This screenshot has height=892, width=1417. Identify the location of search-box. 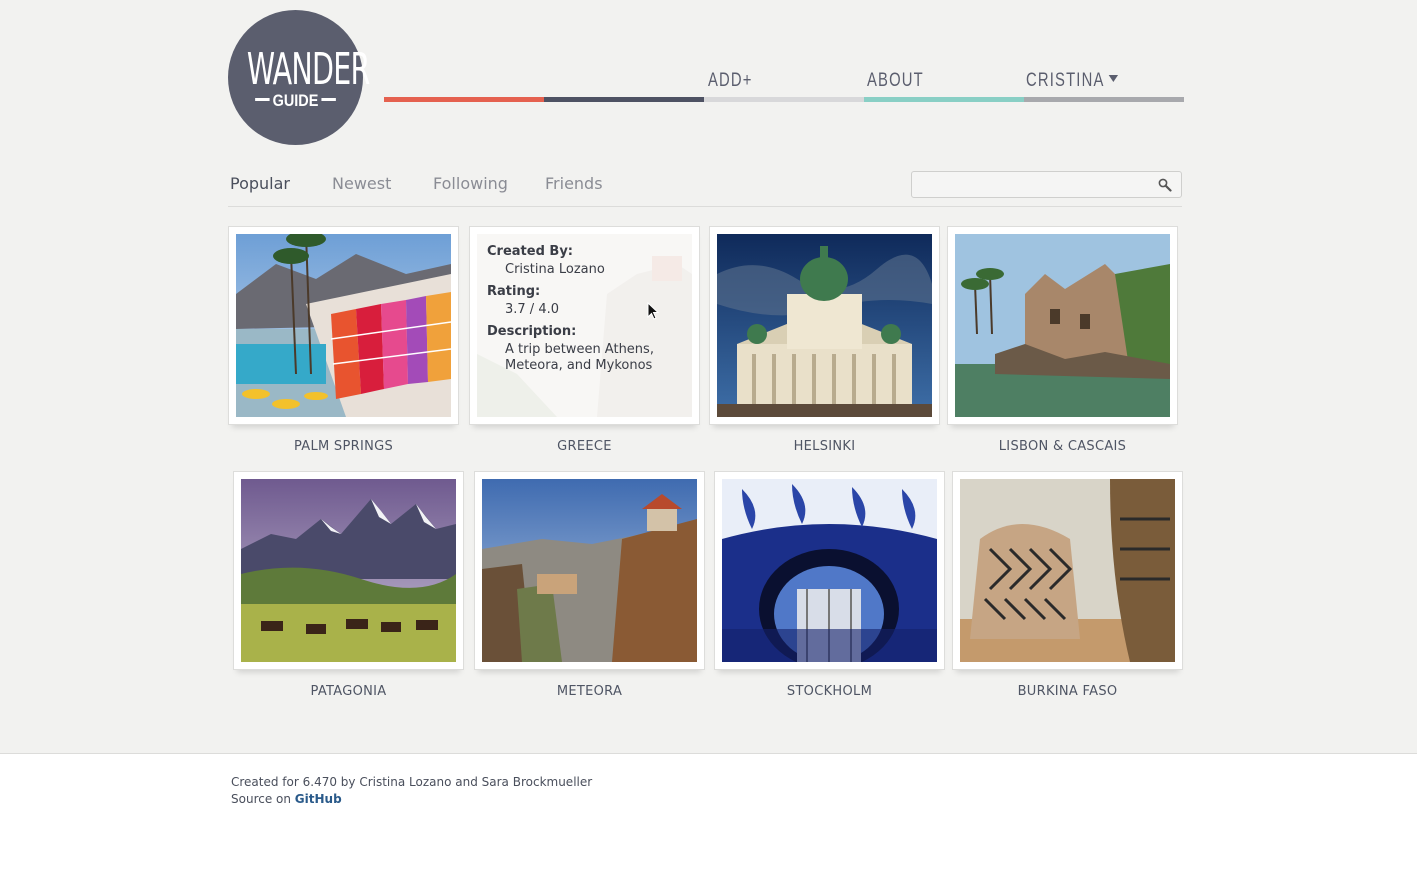
(1046, 184).